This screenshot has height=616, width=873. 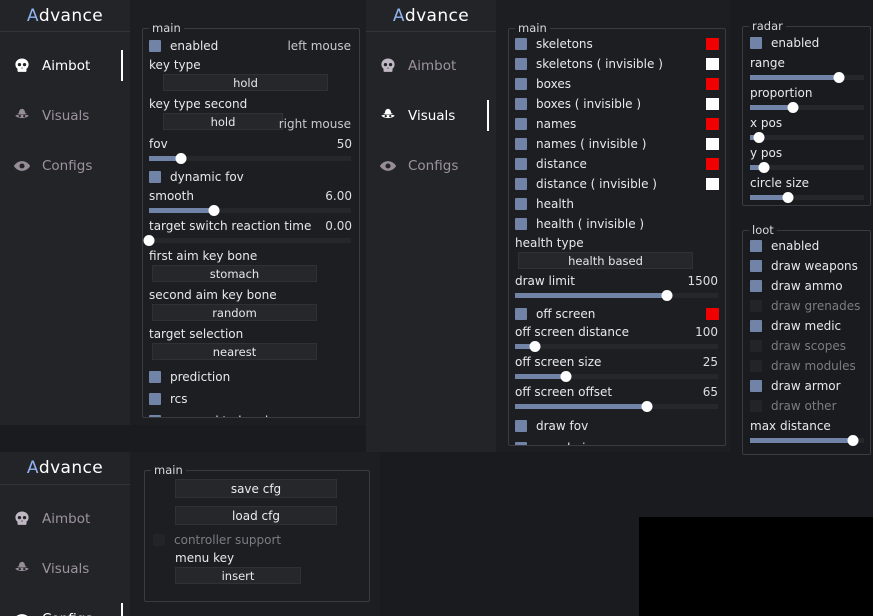 I want to click on off-screen-size-slider, so click(x=616, y=376).